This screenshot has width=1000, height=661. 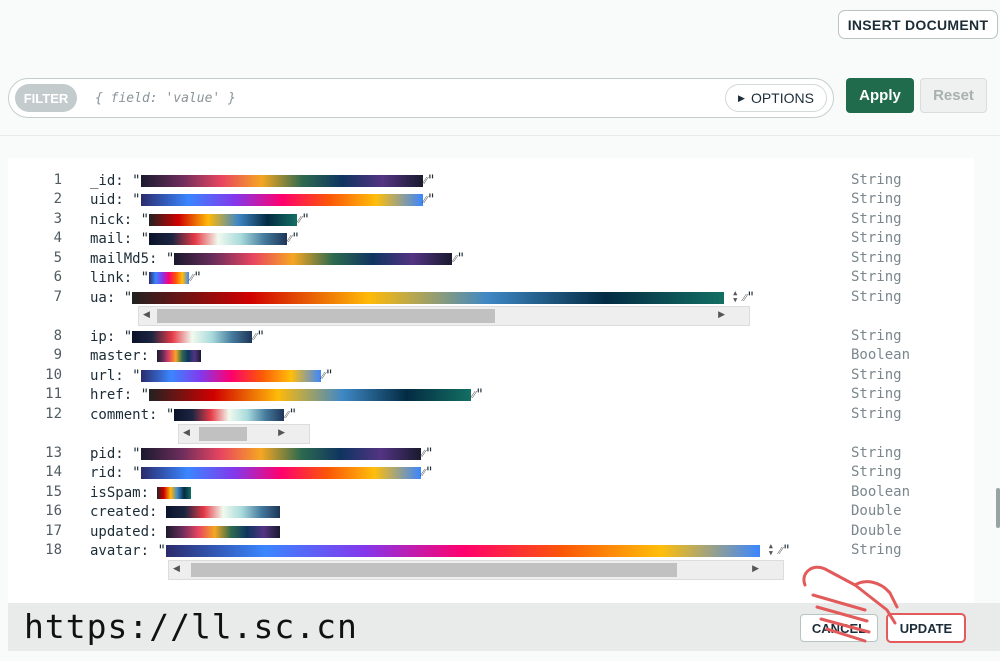 What do you see at coordinates (103, 298) in the screenshot?
I see `field-key: ua:` at bounding box center [103, 298].